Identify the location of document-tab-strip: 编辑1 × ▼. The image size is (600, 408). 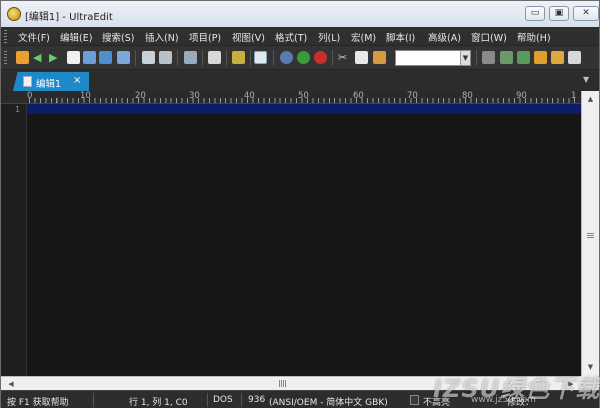
(300, 80).